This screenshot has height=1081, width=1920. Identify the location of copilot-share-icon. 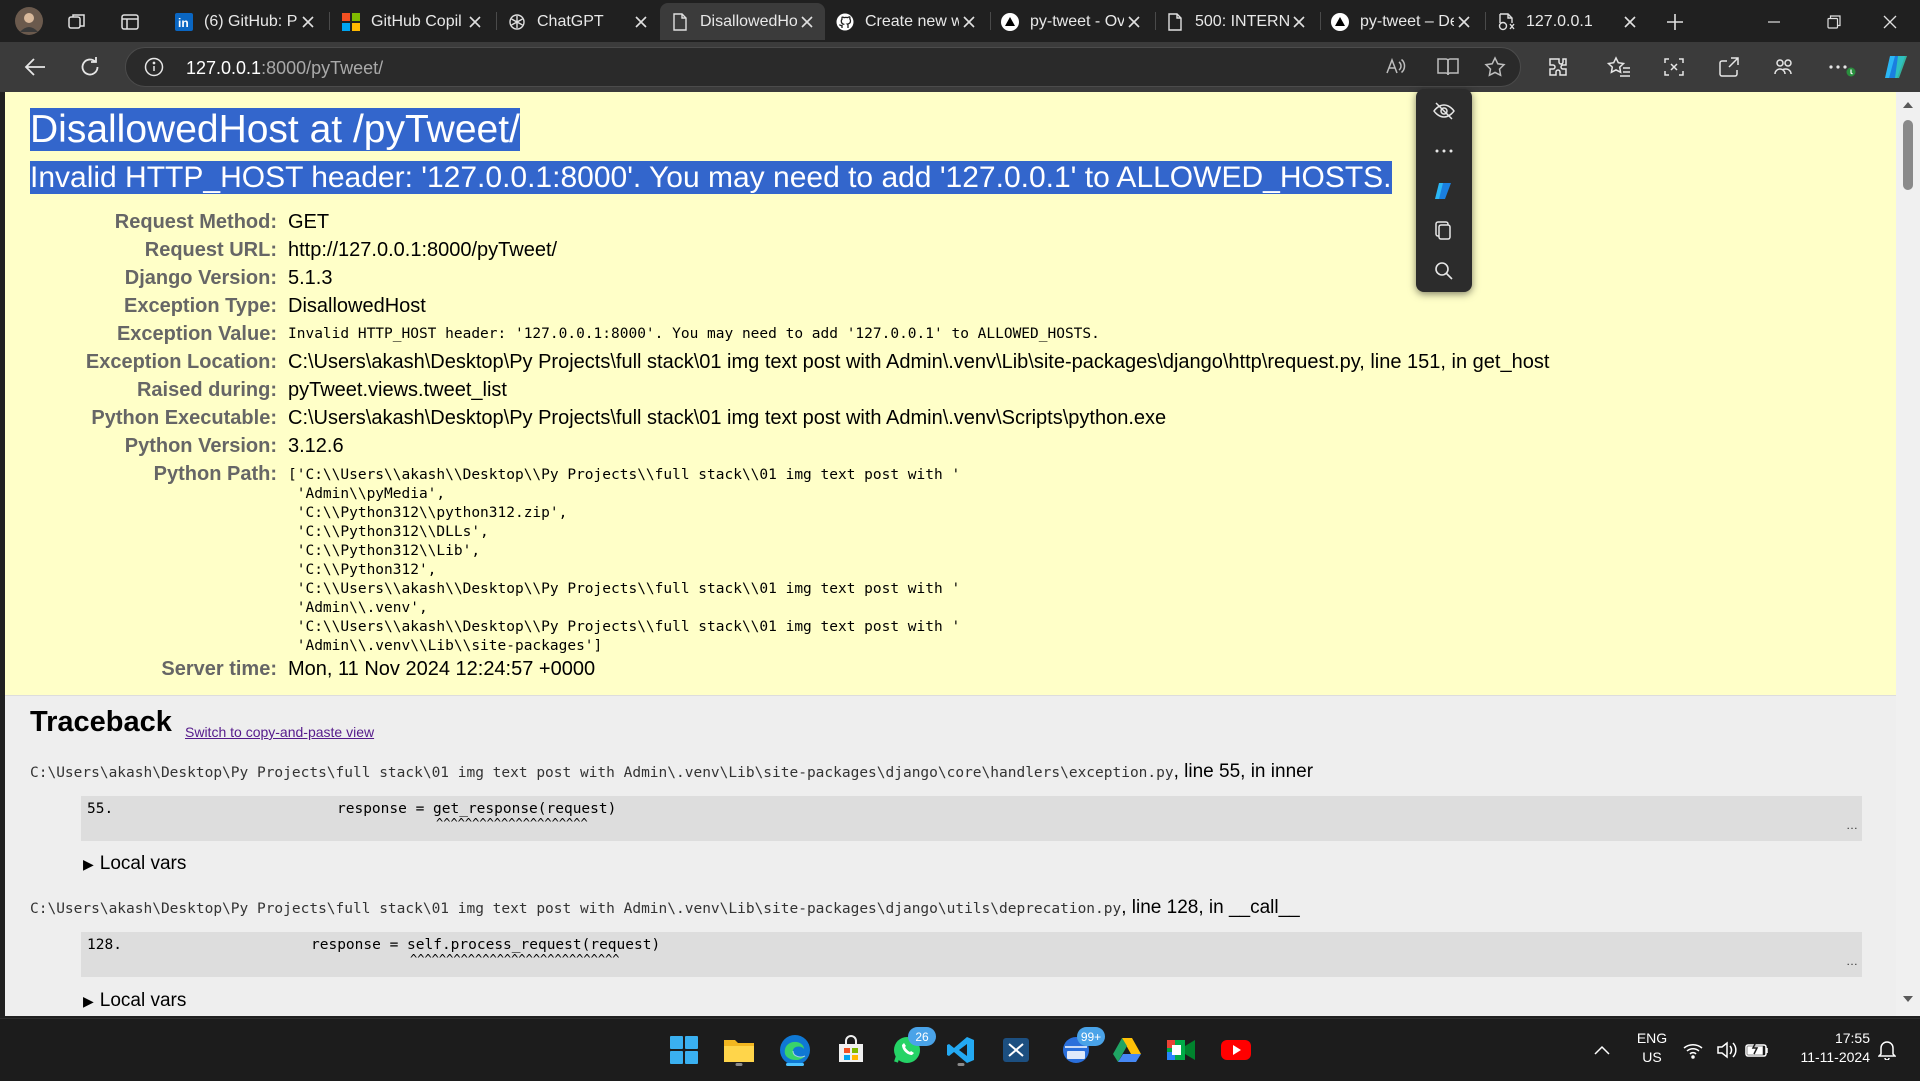
(1784, 67).